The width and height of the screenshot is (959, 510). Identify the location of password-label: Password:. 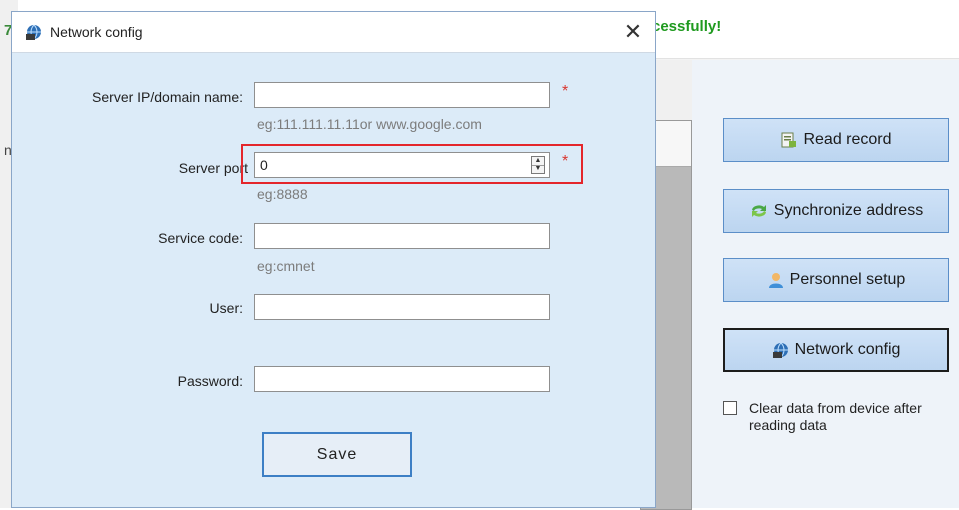
(210, 381).